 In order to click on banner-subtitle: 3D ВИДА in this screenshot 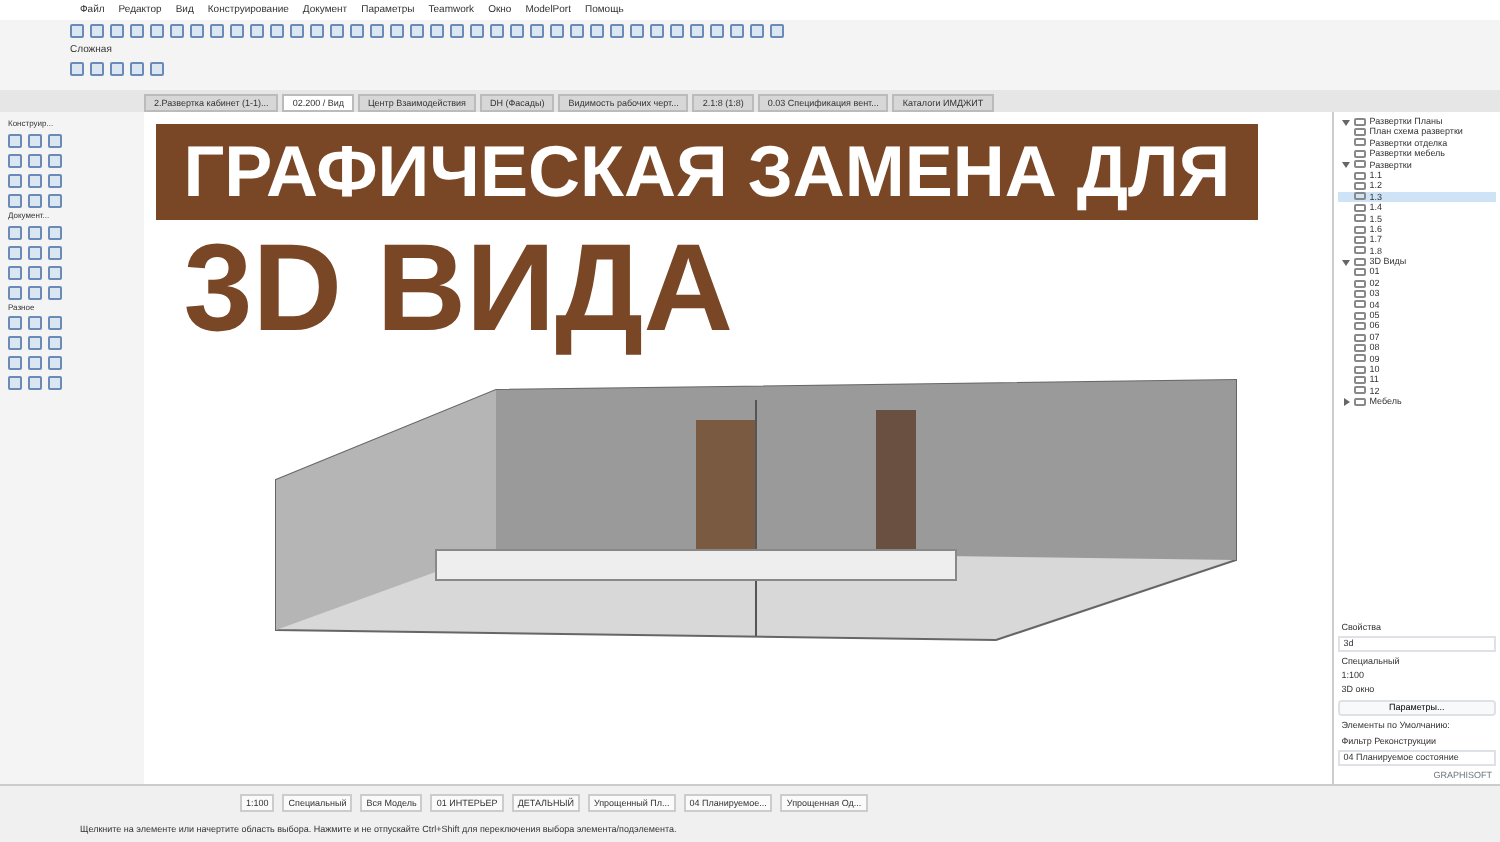, I will do `click(458, 290)`.